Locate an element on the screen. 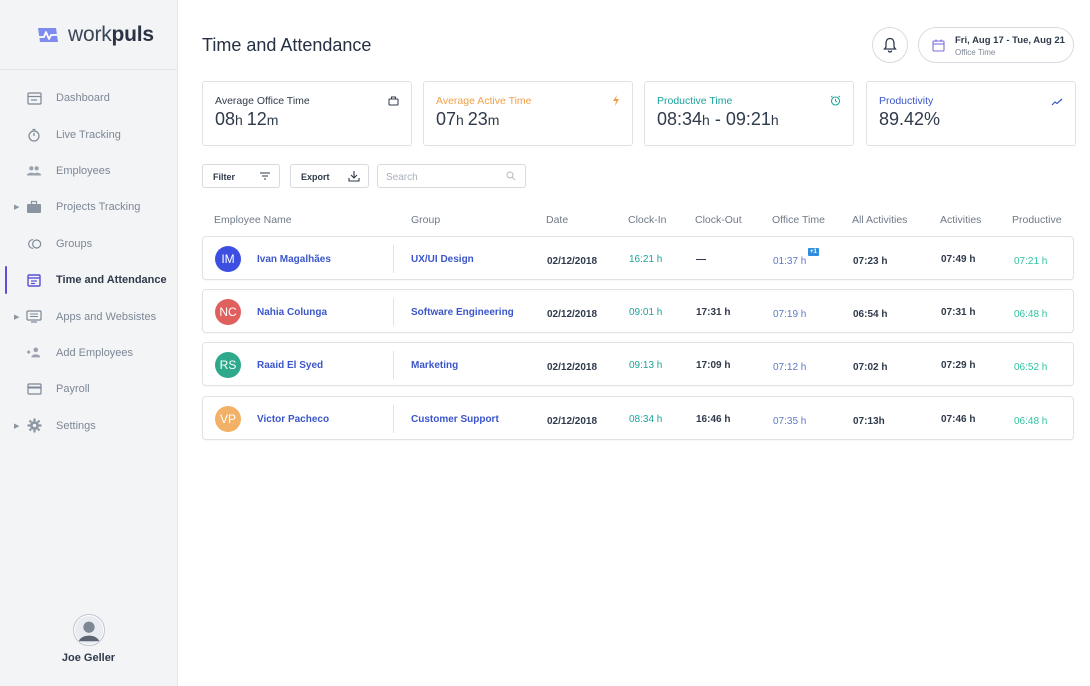 The height and width of the screenshot is (686, 1090). sidebar-item-projects-tracking: ▶ Projects Tracking is located at coordinates (88, 207).